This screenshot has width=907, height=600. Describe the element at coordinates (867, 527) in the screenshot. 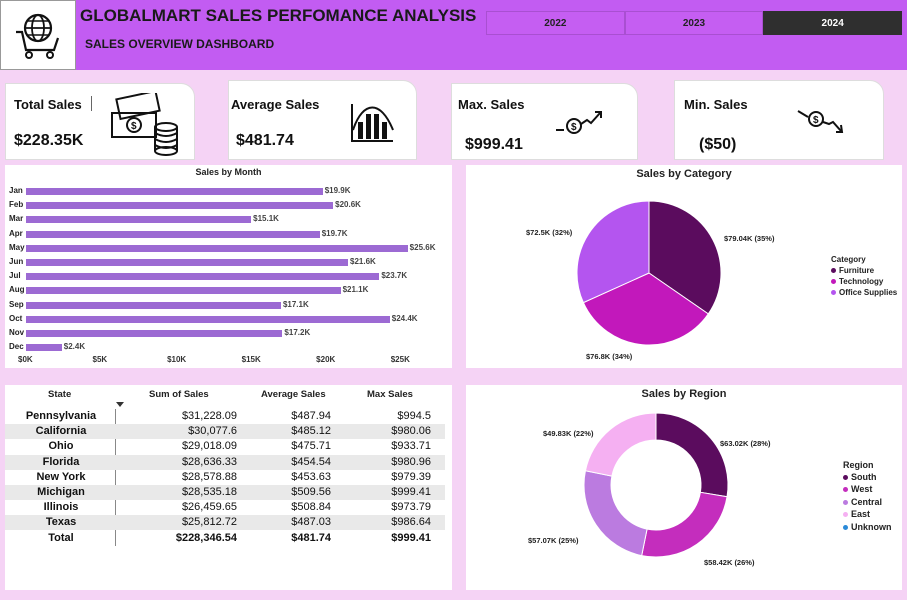

I see `legend-unknown: Unknown` at that location.